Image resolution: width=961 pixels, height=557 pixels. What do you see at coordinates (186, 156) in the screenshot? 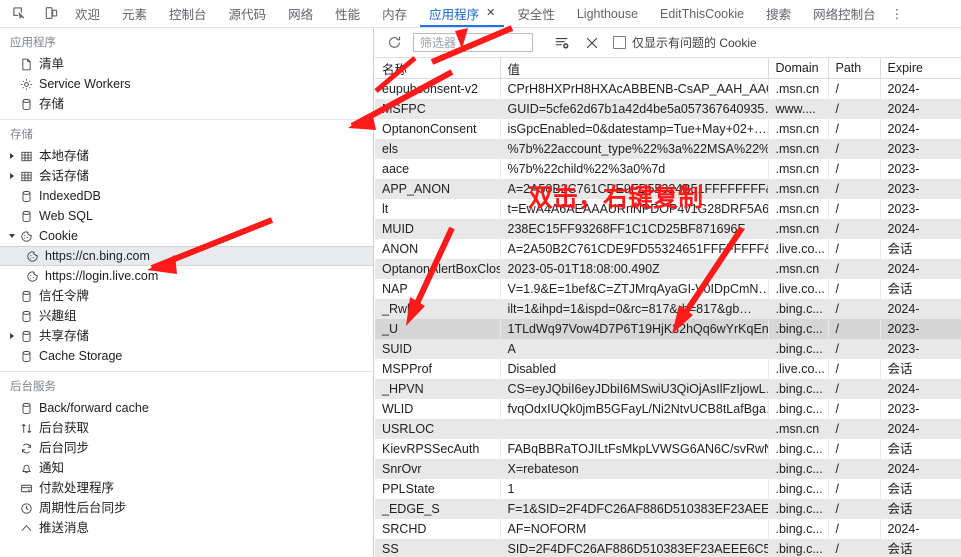
I see `sidebar-item-local-storage: 本地存储` at bounding box center [186, 156].